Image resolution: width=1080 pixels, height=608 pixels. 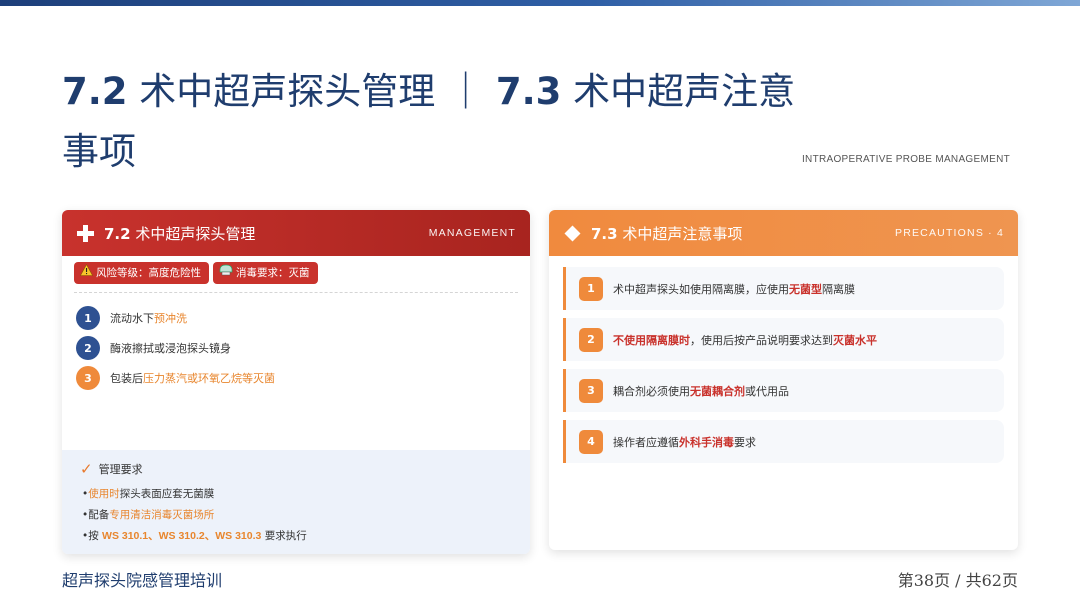 What do you see at coordinates (226, 273) in the screenshot?
I see `disinfect-icon` at bounding box center [226, 273].